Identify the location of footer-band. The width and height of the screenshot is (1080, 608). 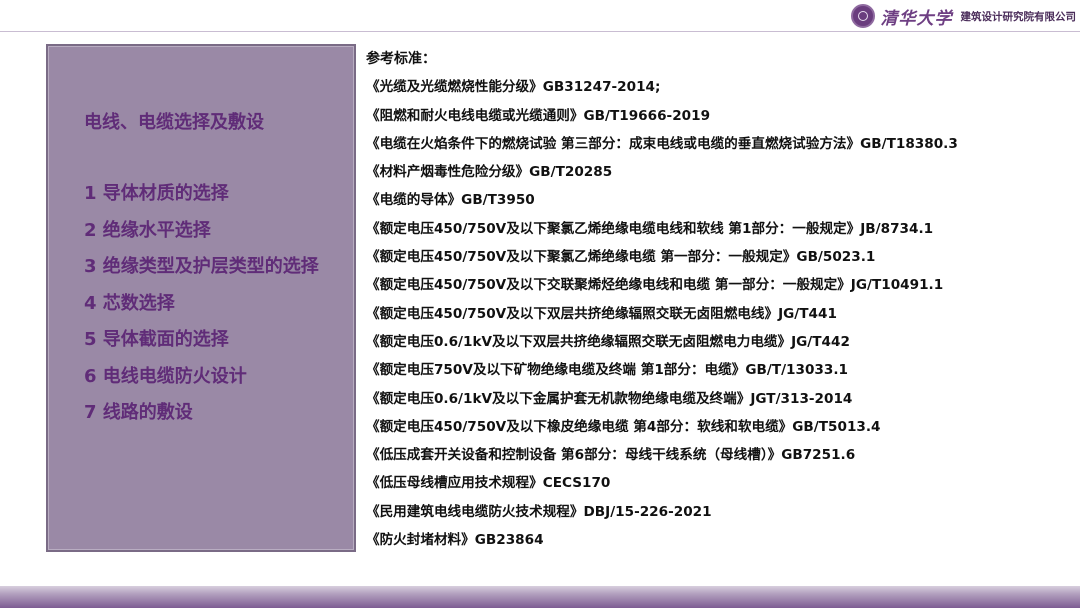
(540, 597).